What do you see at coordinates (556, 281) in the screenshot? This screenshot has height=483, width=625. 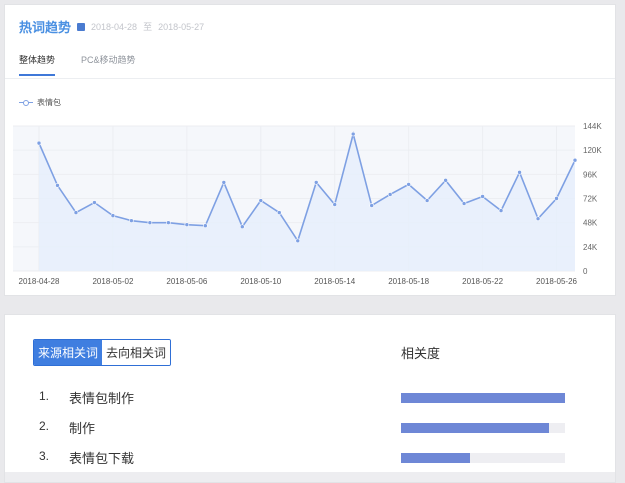 I see `x-tick-label: 2018-05-26` at bounding box center [556, 281].